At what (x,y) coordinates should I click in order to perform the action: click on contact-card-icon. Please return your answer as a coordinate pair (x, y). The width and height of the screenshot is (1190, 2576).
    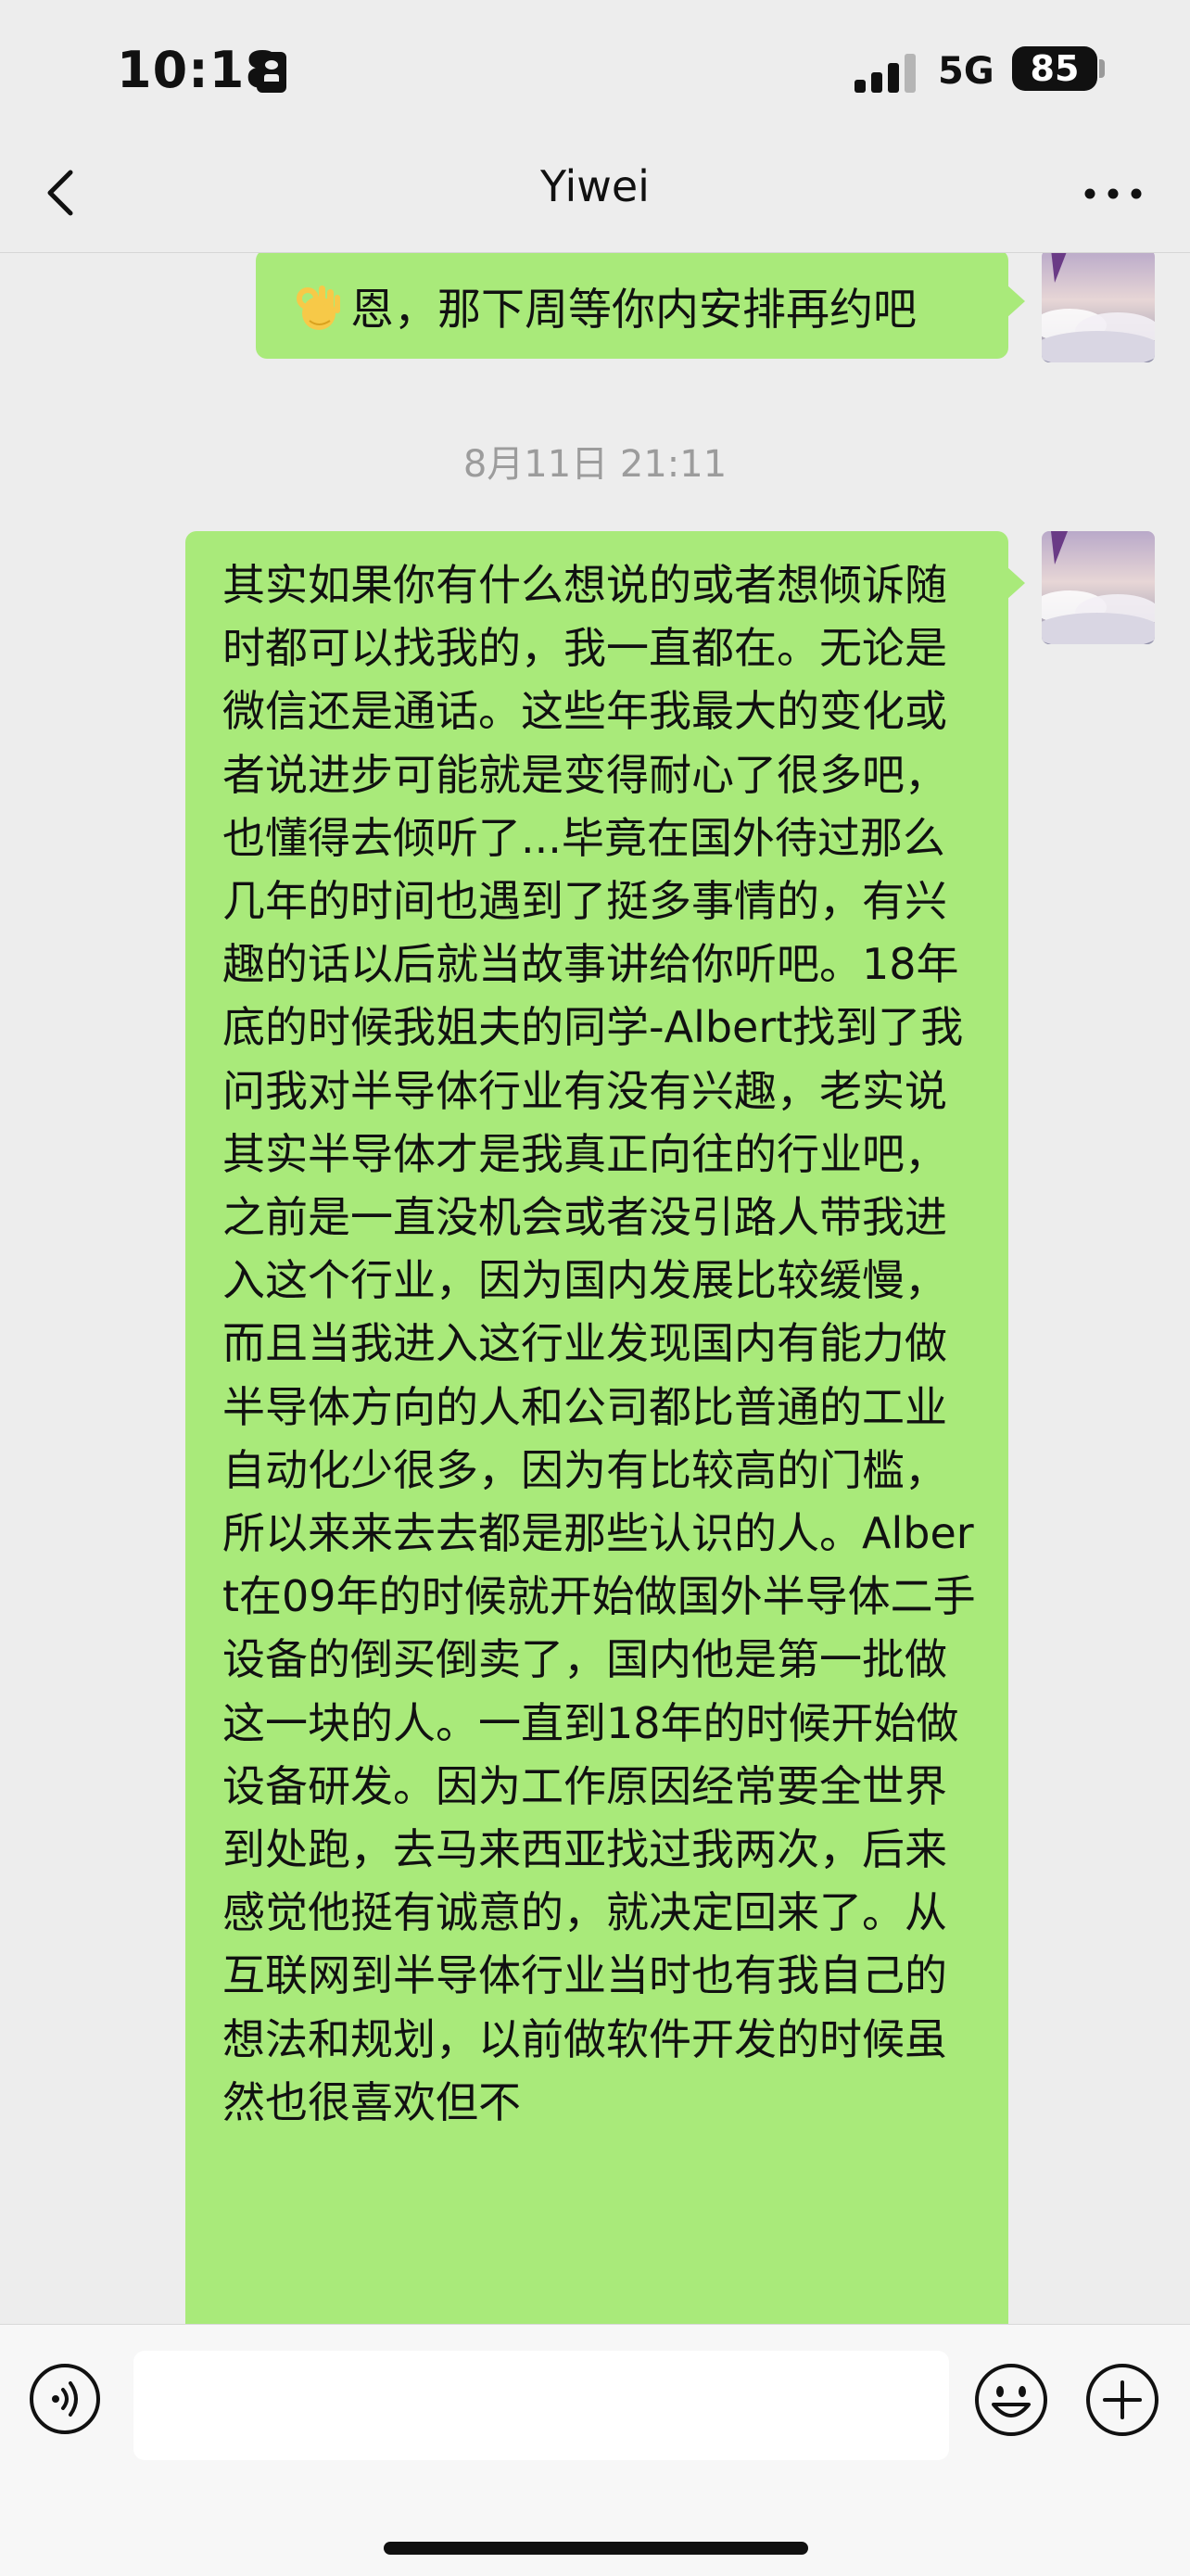
    Looking at the image, I should click on (271, 72).